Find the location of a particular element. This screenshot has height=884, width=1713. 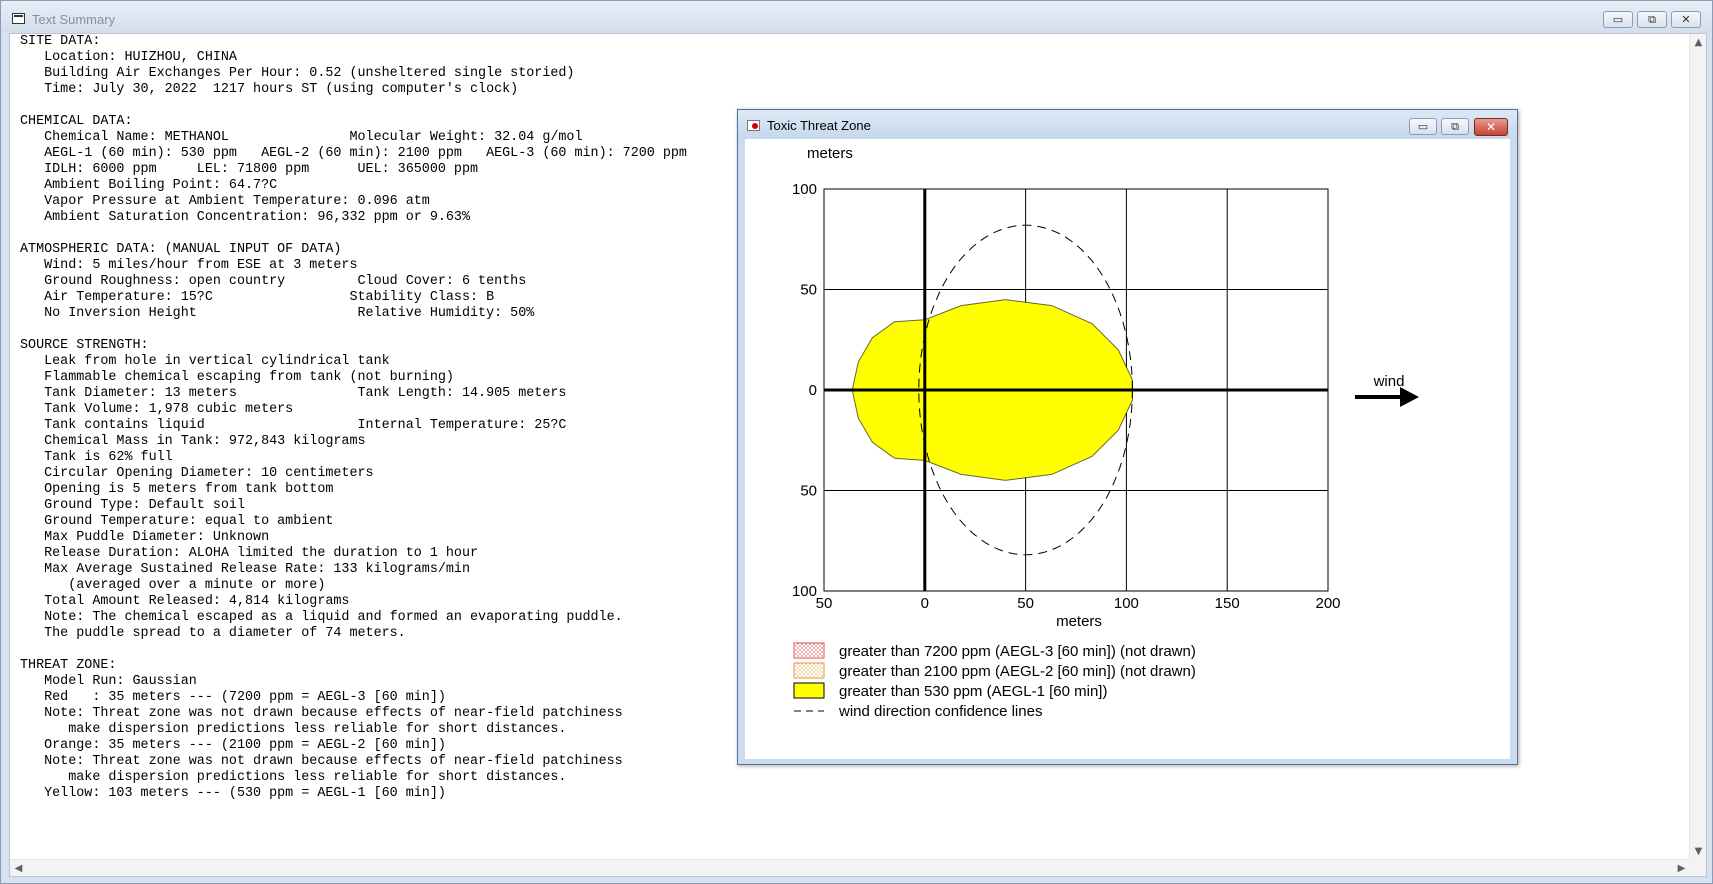

minimize-button: ▭ is located at coordinates (1618, 19).